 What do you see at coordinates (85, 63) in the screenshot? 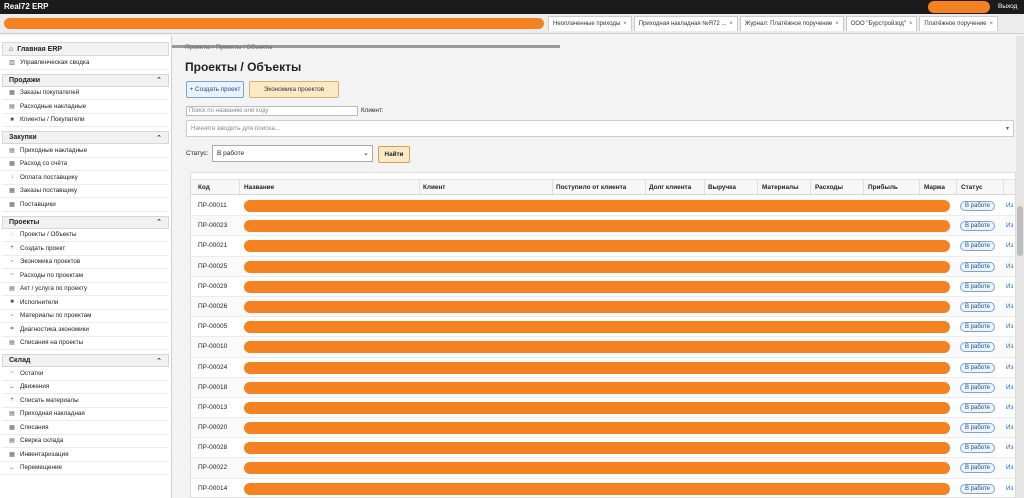
I see `sidebar-item-summary: ▥ Управленческая сводка` at bounding box center [85, 63].